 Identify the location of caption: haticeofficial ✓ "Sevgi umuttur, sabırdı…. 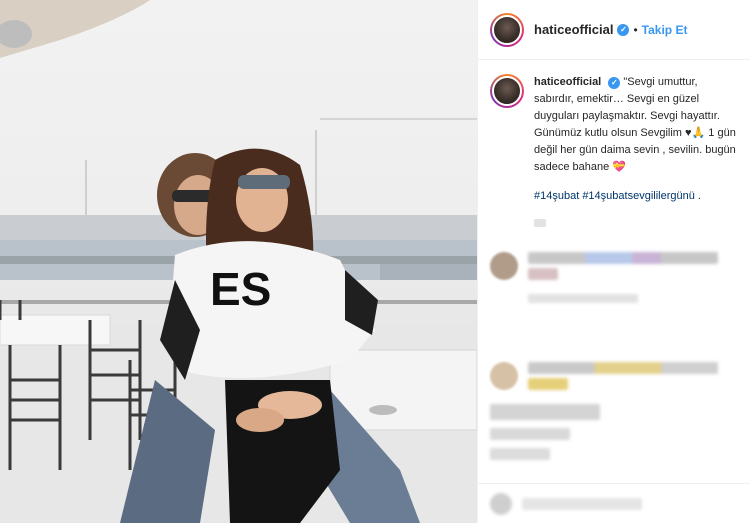
(636, 150).